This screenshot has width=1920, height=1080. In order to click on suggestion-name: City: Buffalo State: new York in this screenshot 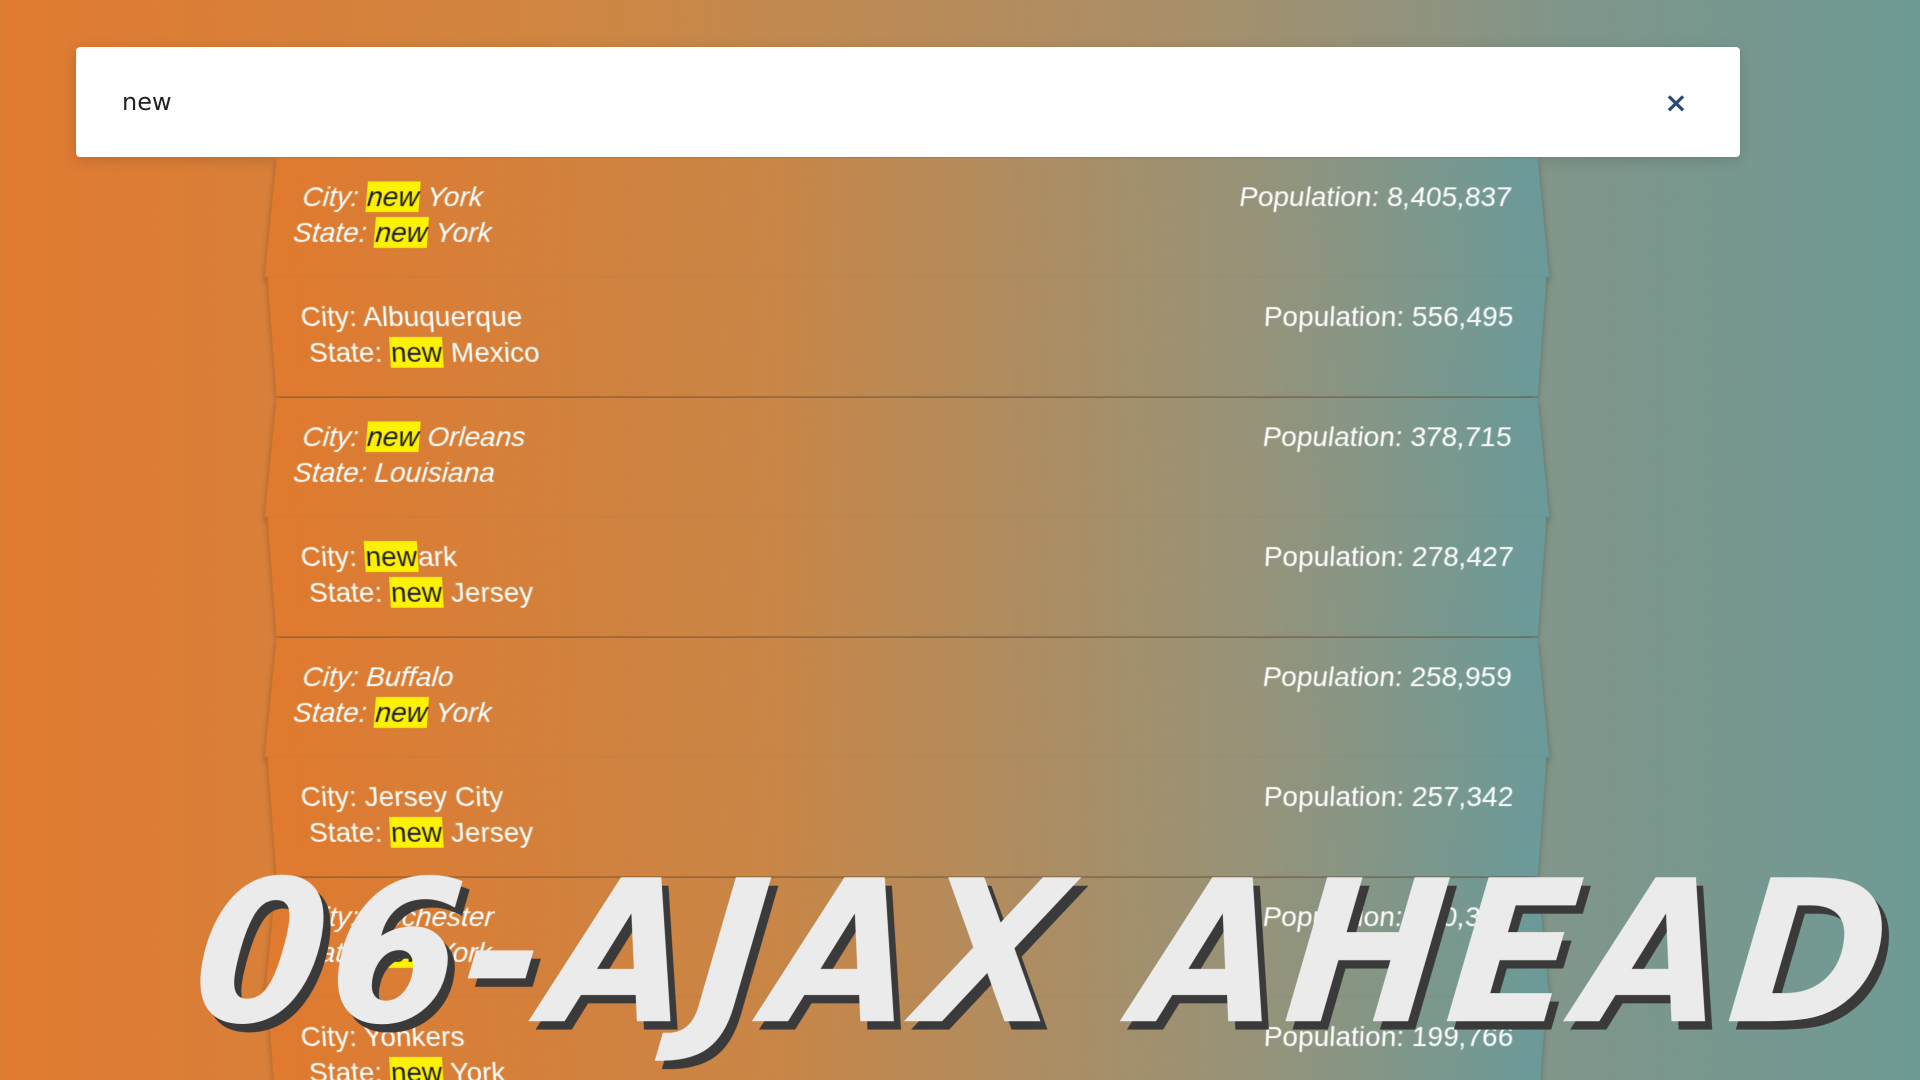, I will do `click(397, 695)`.